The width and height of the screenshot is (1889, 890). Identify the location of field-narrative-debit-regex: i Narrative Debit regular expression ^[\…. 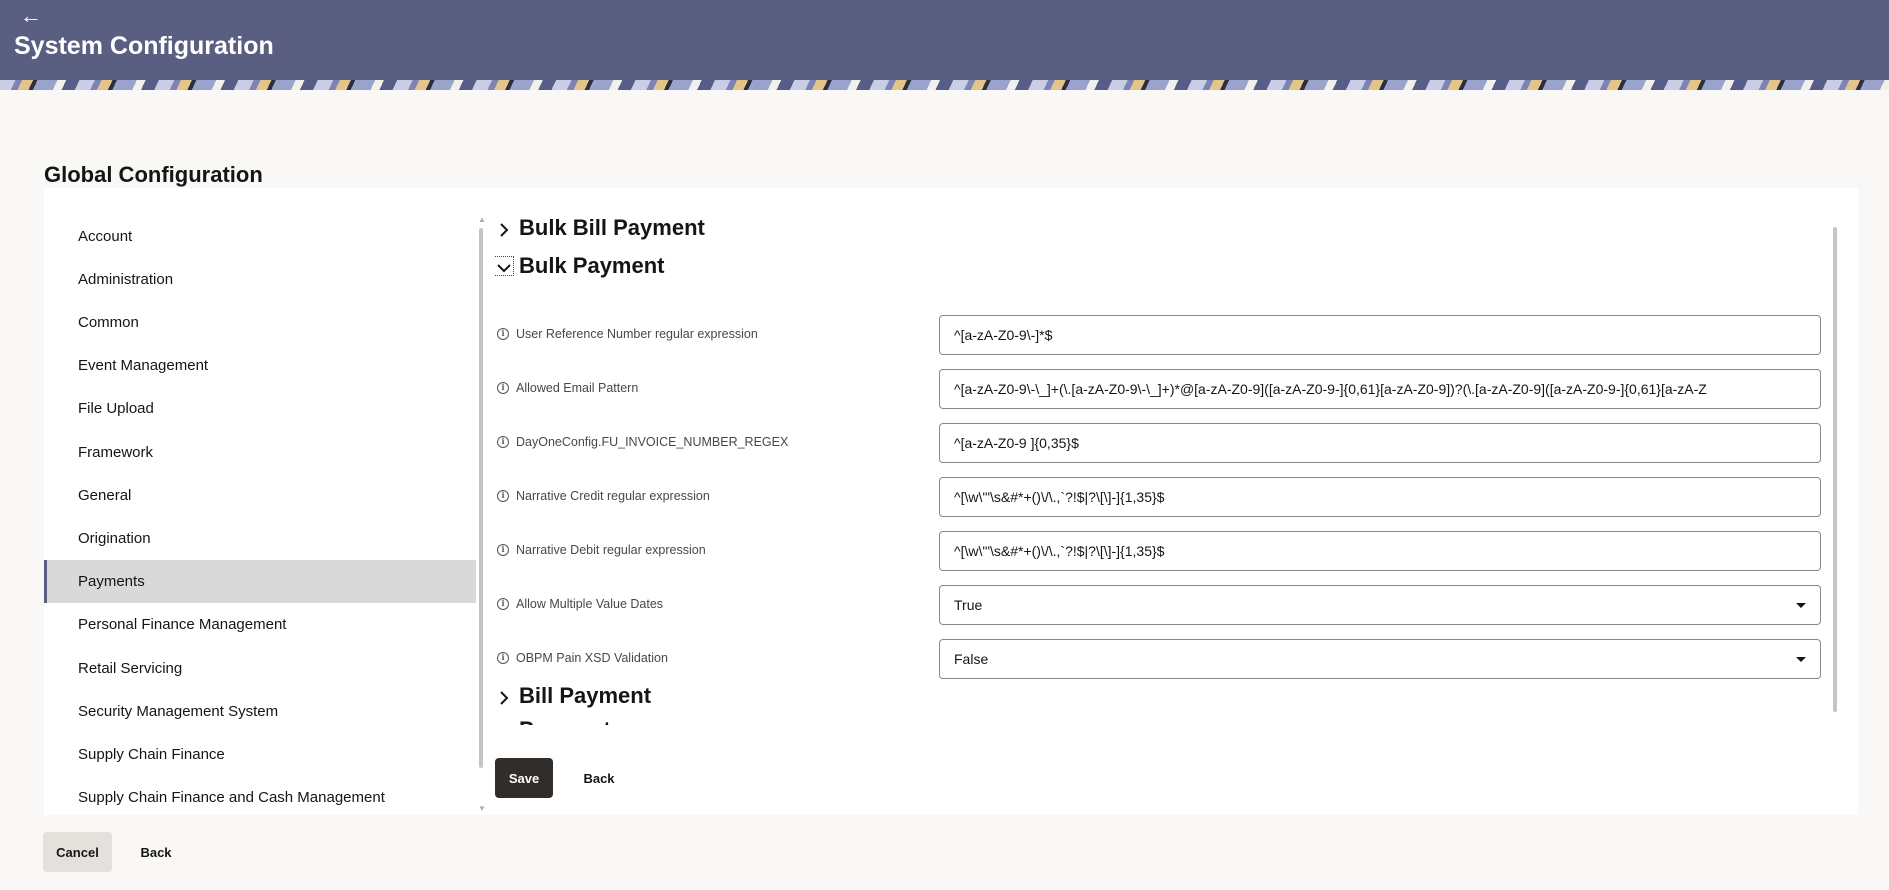
(1170, 551).